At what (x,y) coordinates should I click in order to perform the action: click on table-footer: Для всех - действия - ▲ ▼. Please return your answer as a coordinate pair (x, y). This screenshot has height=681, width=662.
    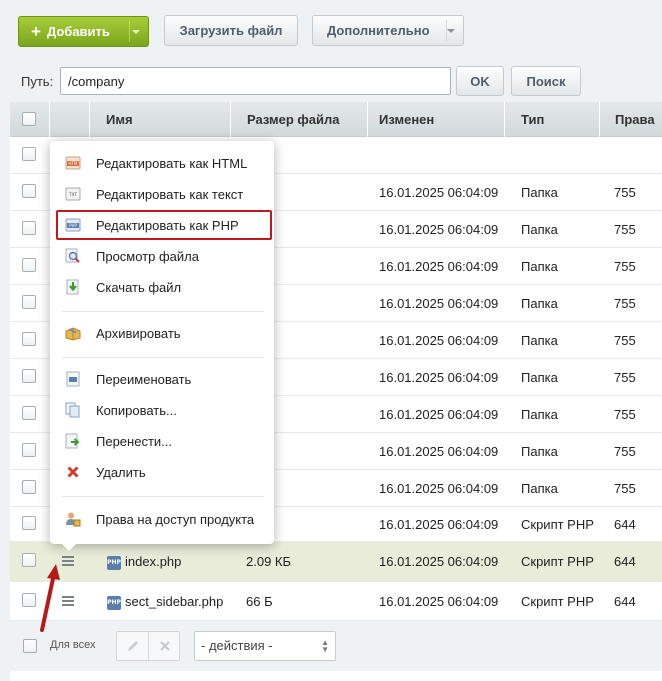
    Looking at the image, I should click on (336, 646).